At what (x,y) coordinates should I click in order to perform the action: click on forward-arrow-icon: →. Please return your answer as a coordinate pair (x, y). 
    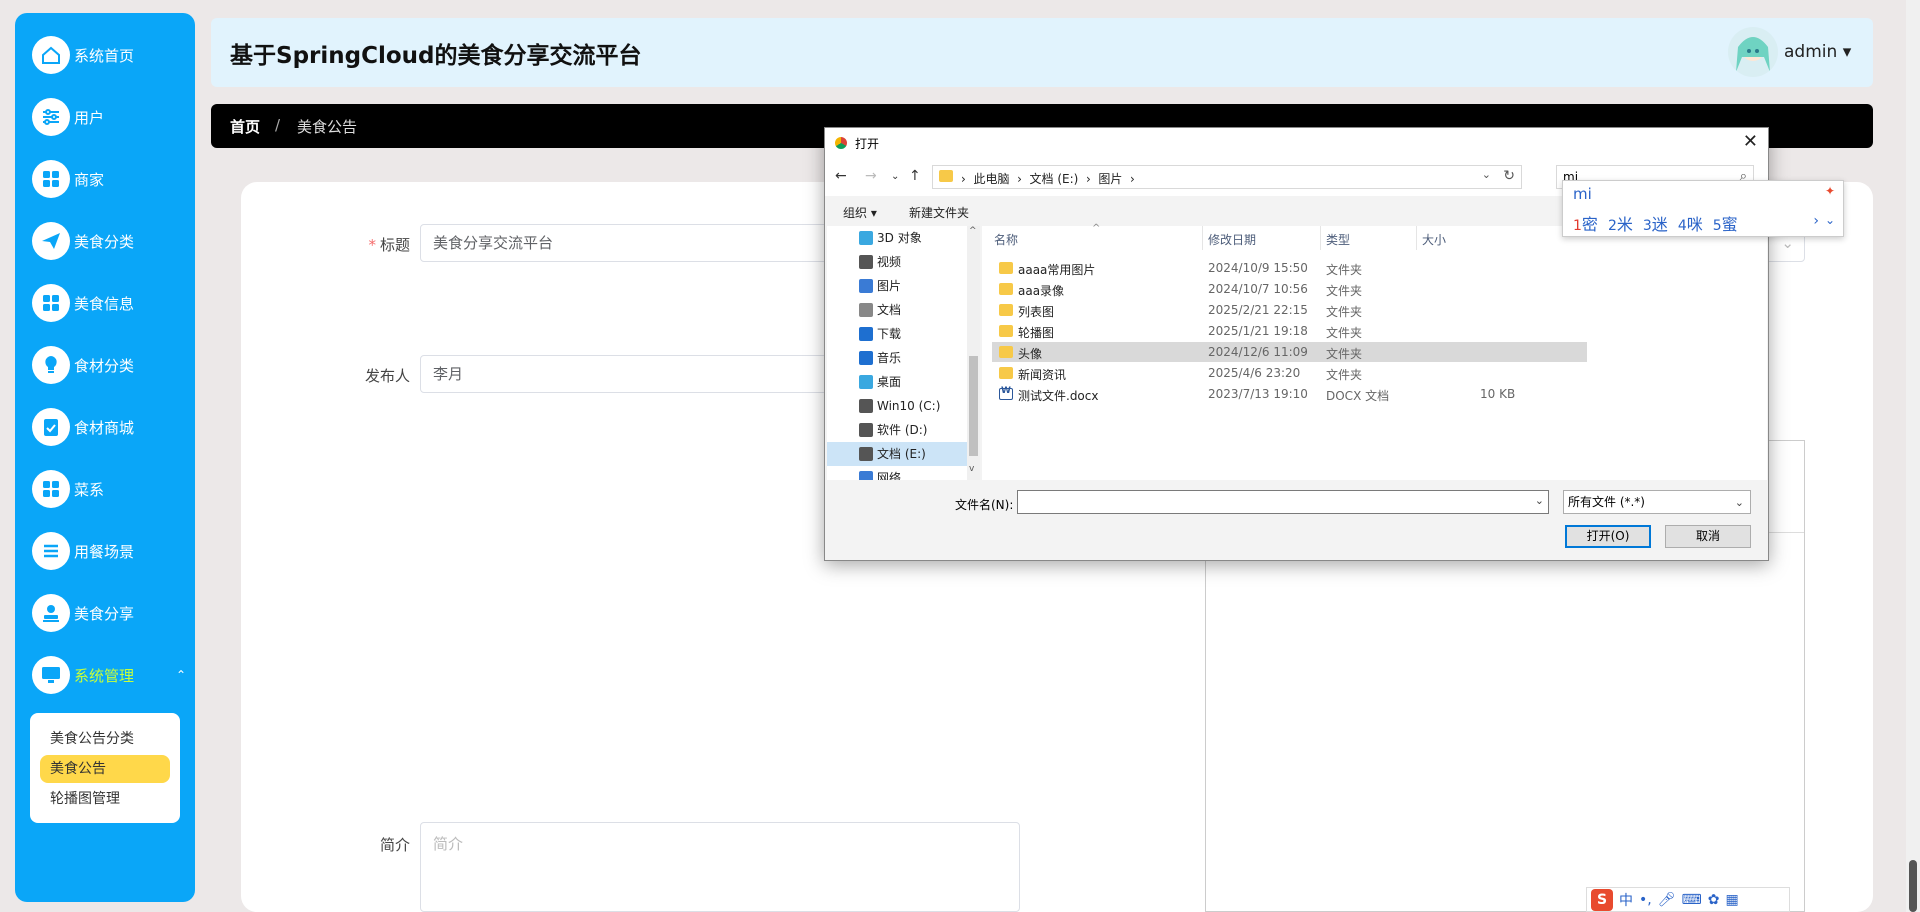
    Looking at the image, I should click on (871, 176).